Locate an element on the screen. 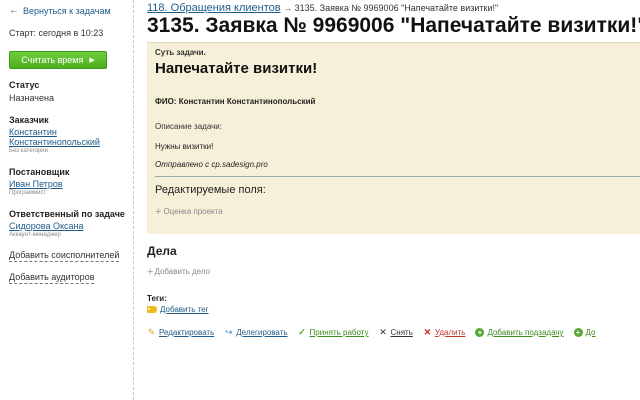 Image resolution: width=640 pixels, height=400 pixels. start-timer-label: Считать время is located at coordinates (52, 60).